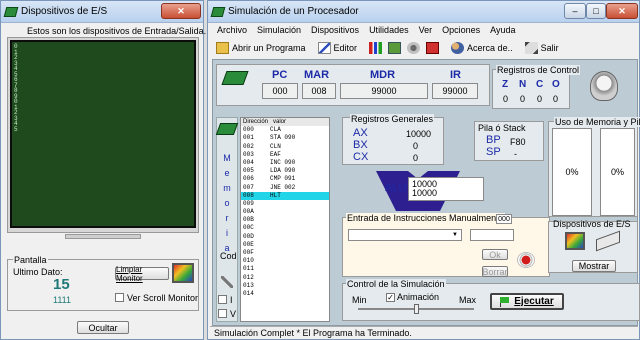  I want to click on app-icon, so click(218, 11).